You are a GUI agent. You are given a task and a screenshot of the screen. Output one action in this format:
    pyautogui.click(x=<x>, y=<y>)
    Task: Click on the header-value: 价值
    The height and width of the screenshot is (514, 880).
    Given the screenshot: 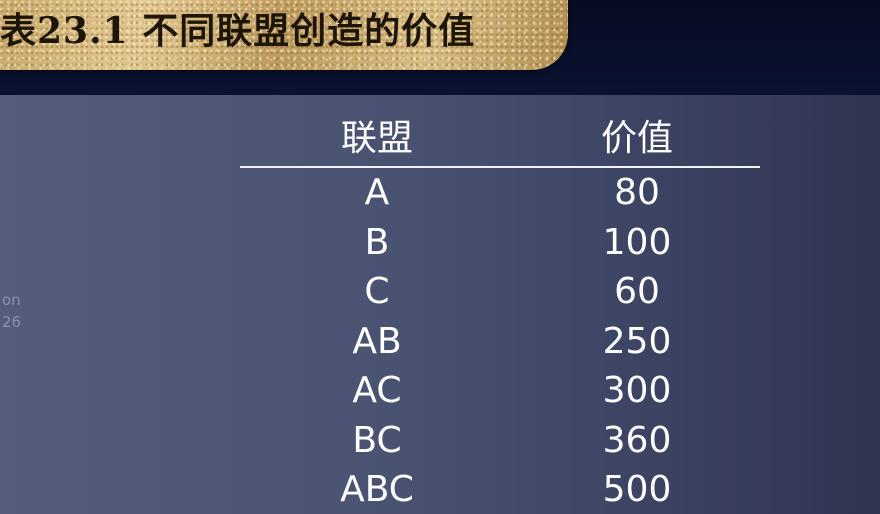 What is the action you would take?
    pyautogui.click(x=636, y=138)
    